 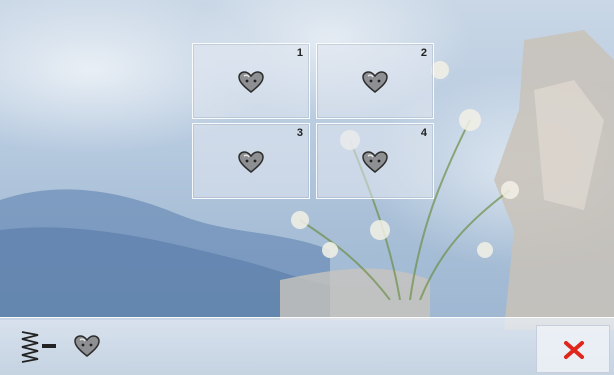 I want to click on tile-number: 4, so click(x=423, y=133).